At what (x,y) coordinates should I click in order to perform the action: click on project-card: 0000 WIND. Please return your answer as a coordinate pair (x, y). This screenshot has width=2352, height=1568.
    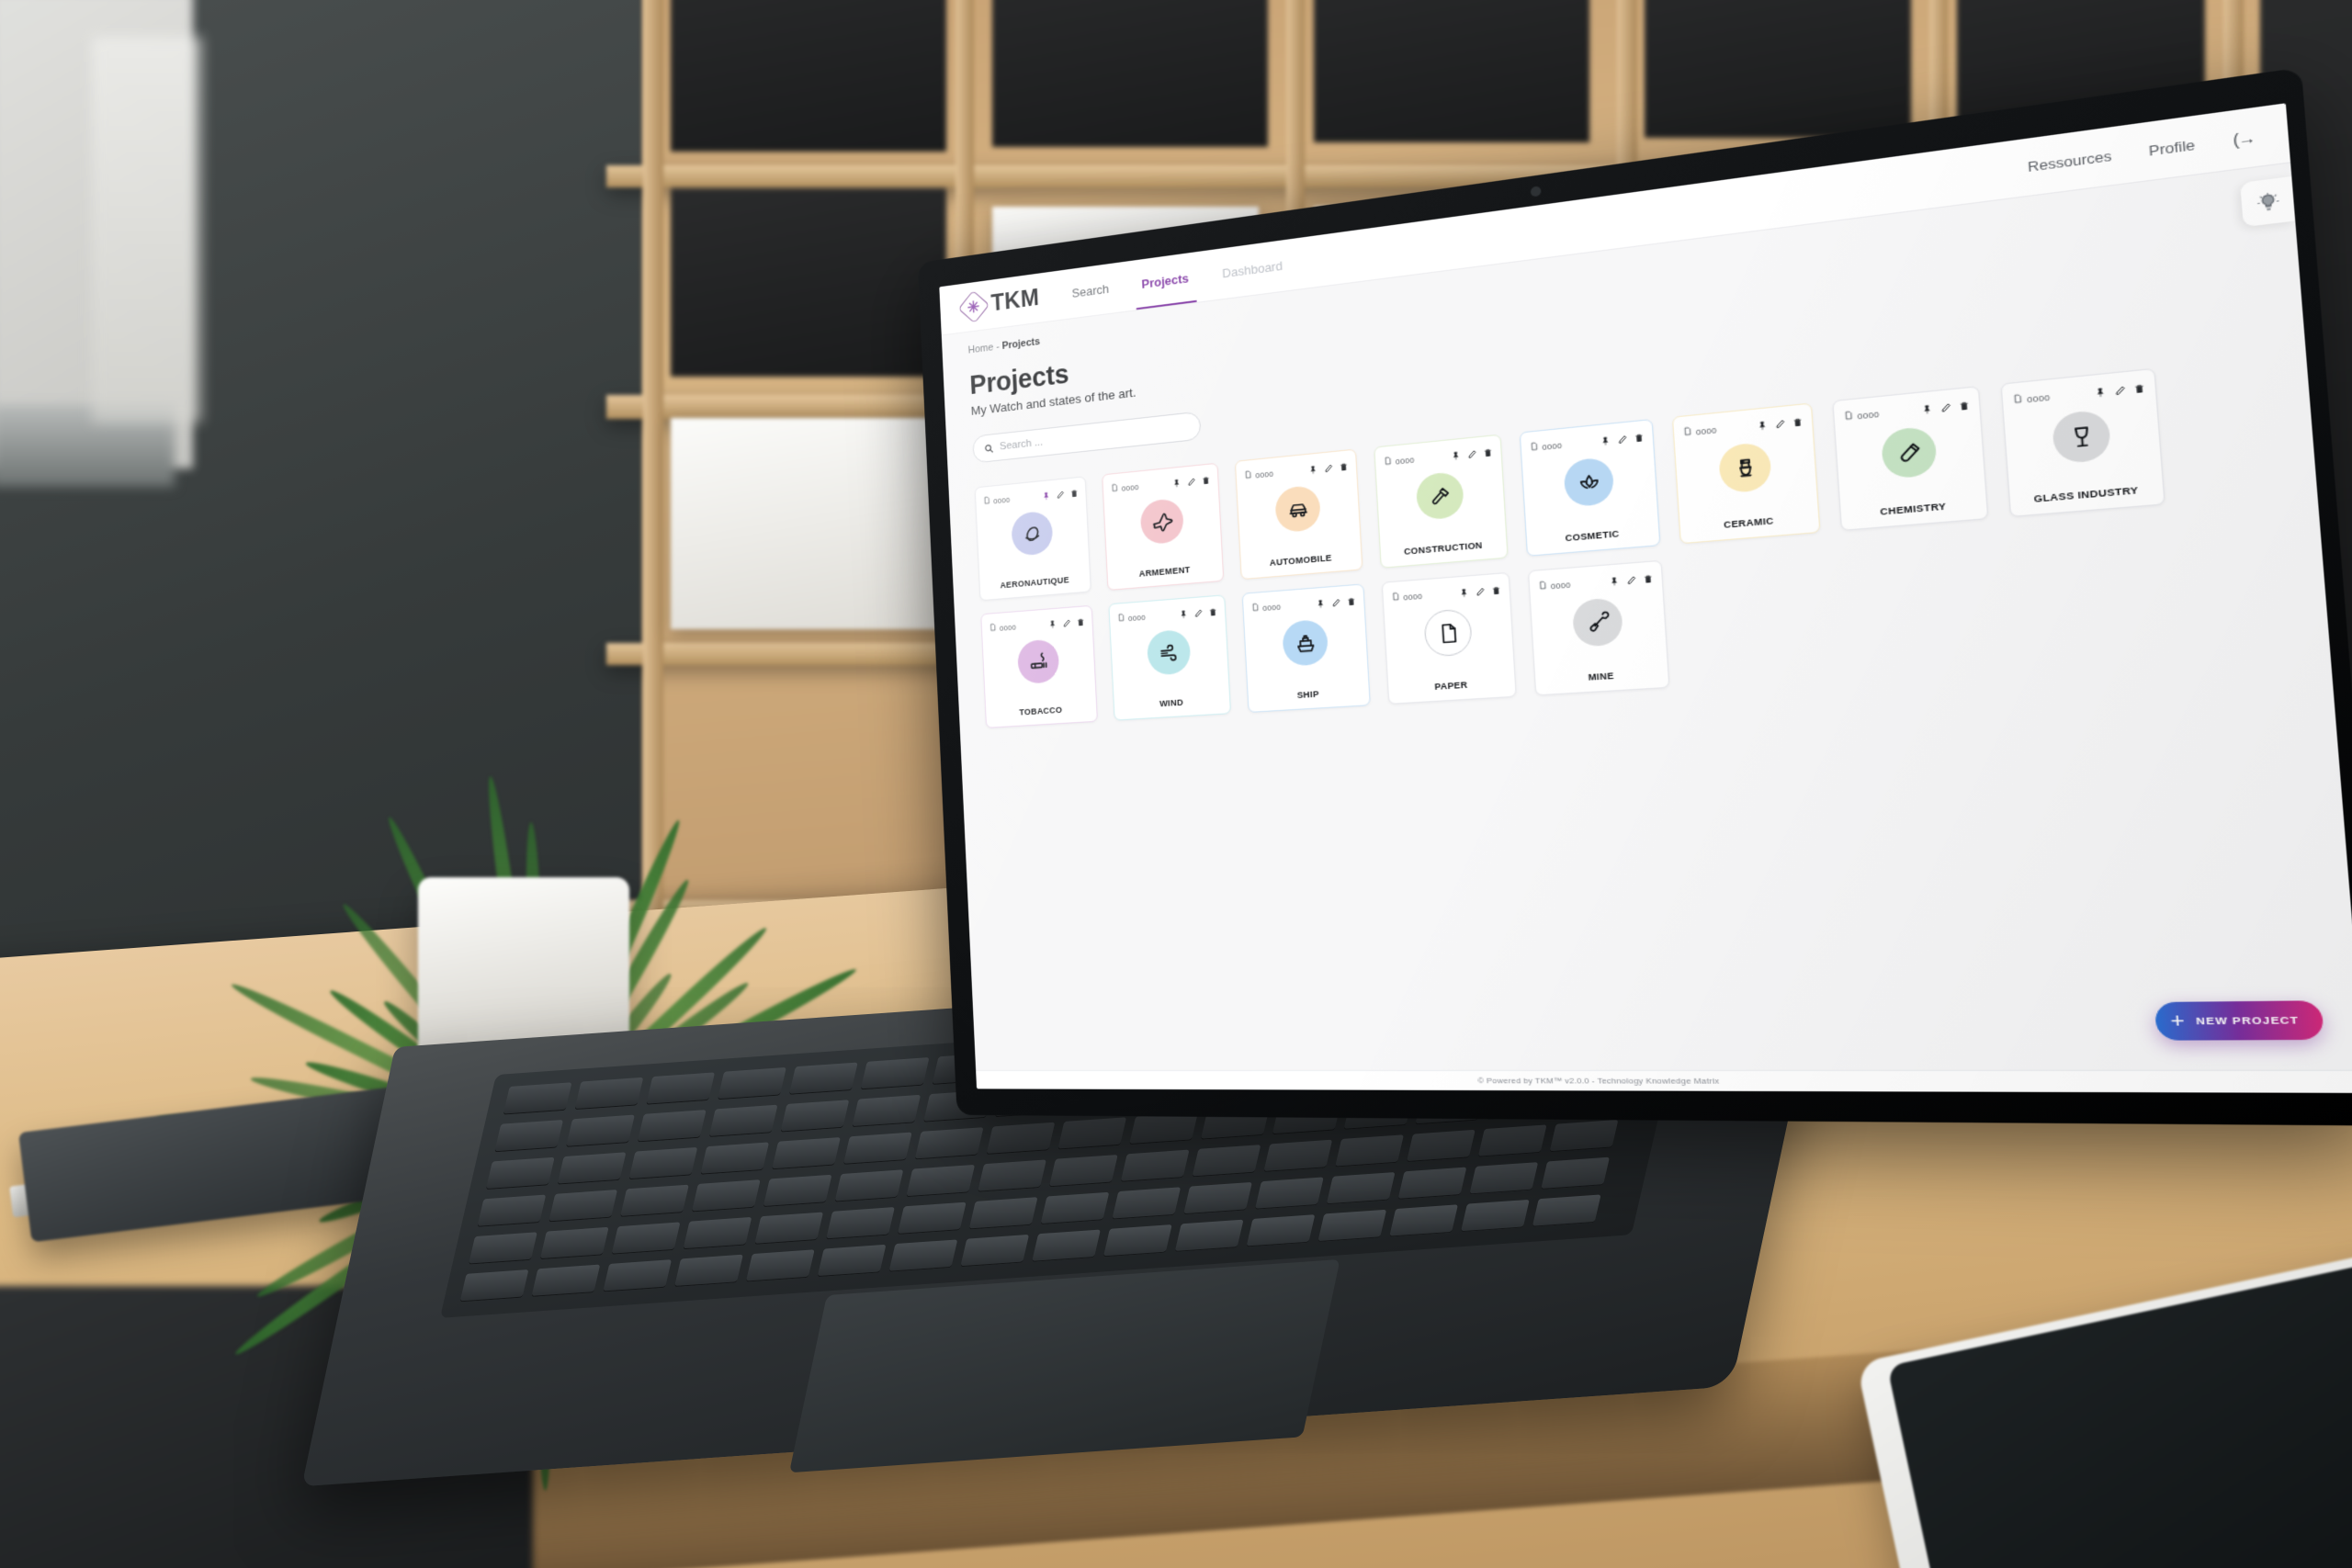
    Looking at the image, I should click on (1170, 658).